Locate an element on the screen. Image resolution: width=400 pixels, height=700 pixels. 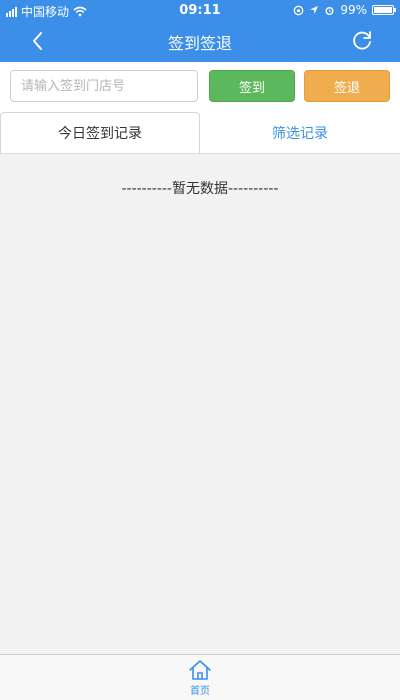
orientation-lock-icon is located at coordinates (298, 10).